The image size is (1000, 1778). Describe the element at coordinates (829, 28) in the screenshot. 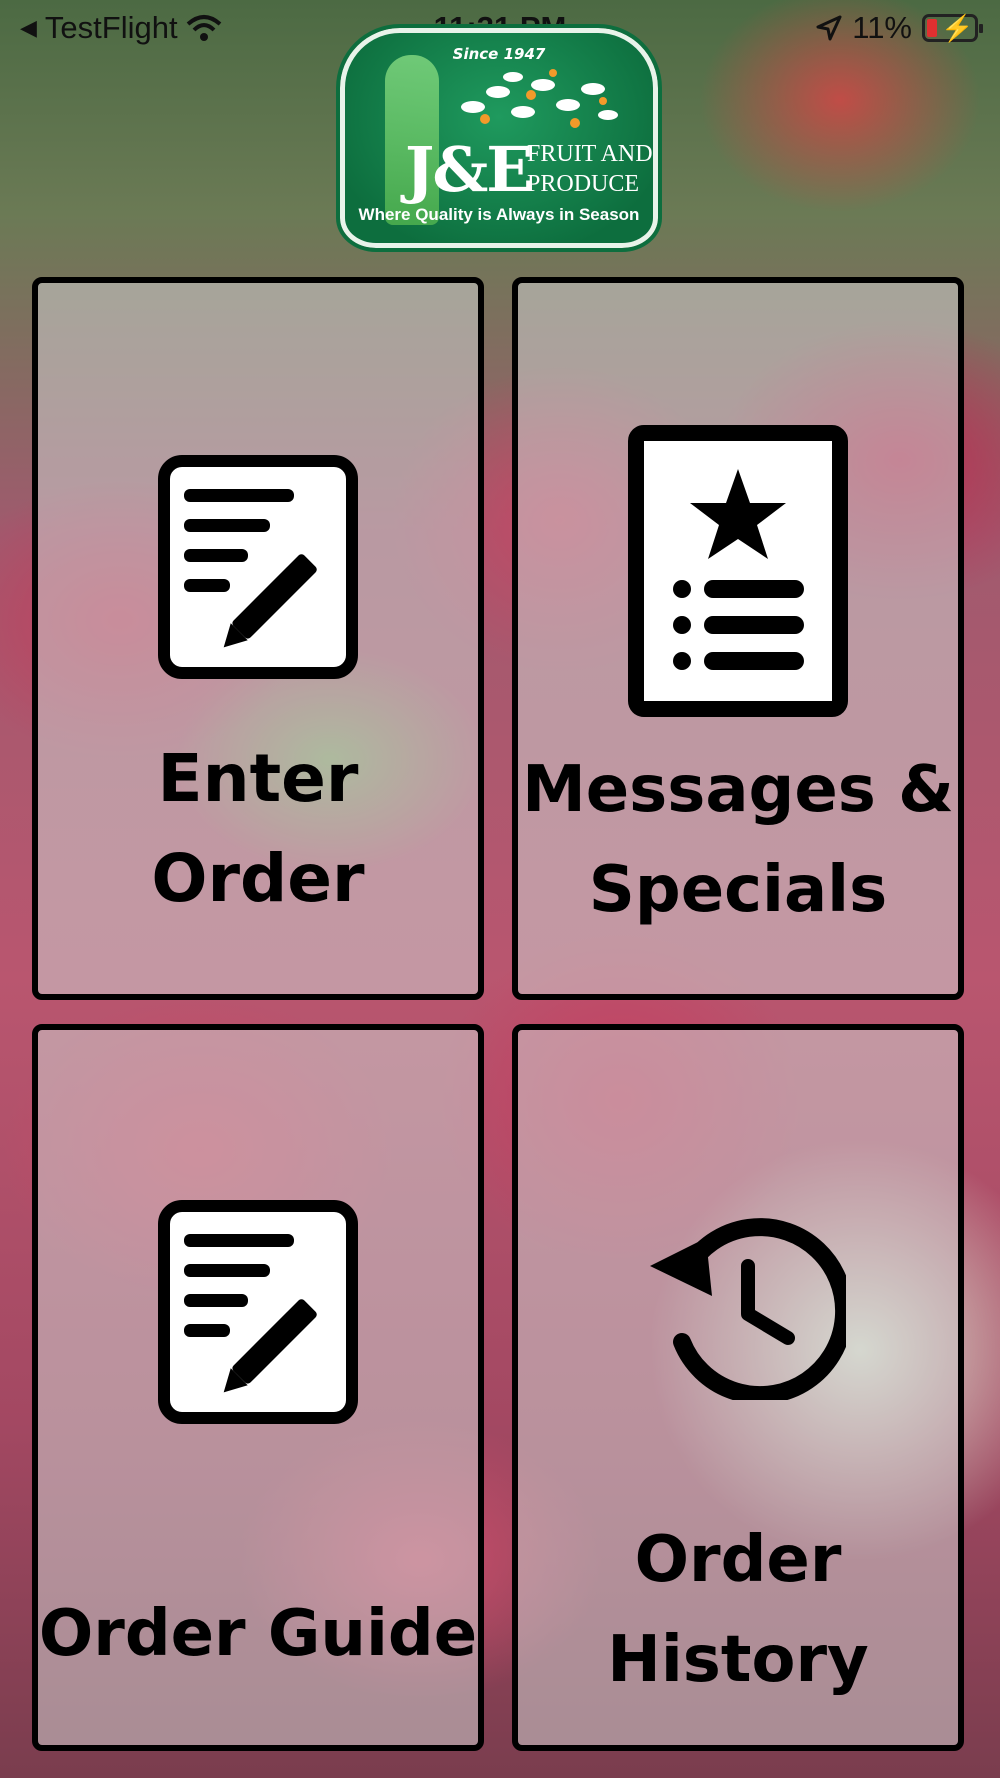

I see `location-arrow-icon` at that location.